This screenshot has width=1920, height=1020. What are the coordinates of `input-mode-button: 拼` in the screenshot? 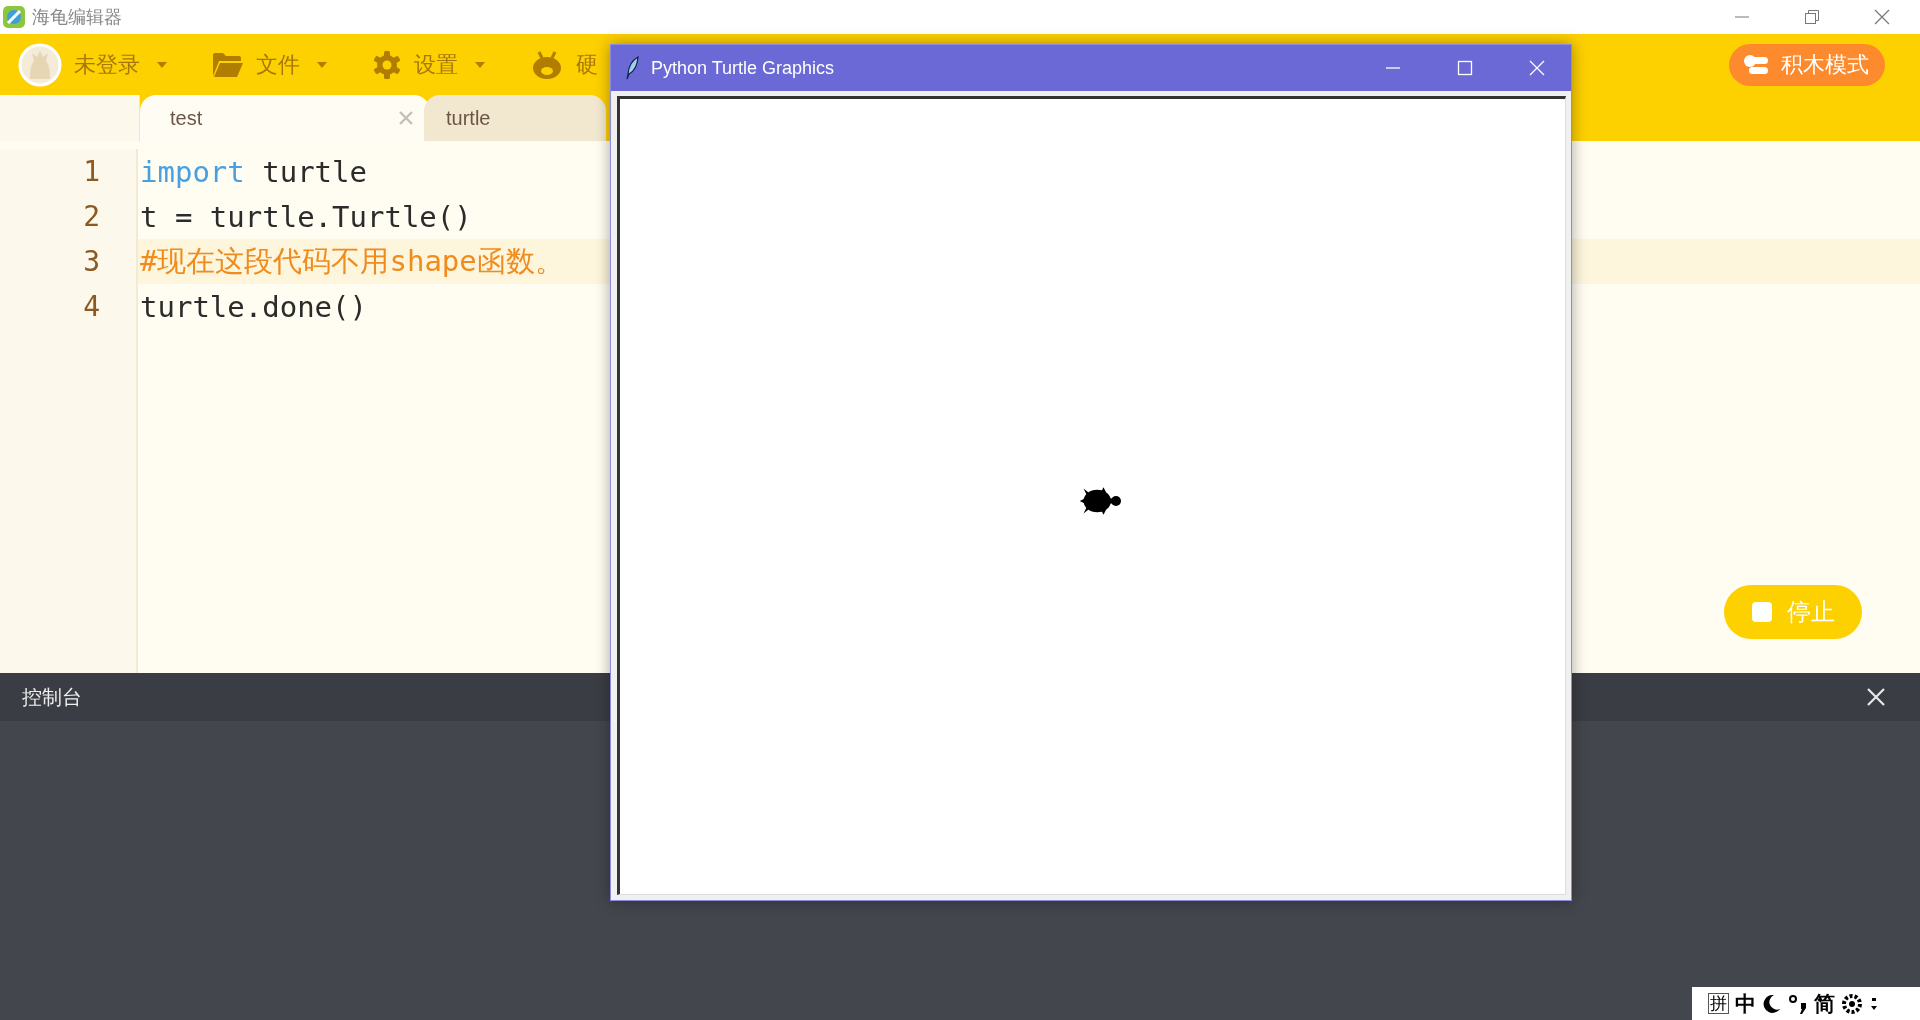 It's located at (1718, 1003).